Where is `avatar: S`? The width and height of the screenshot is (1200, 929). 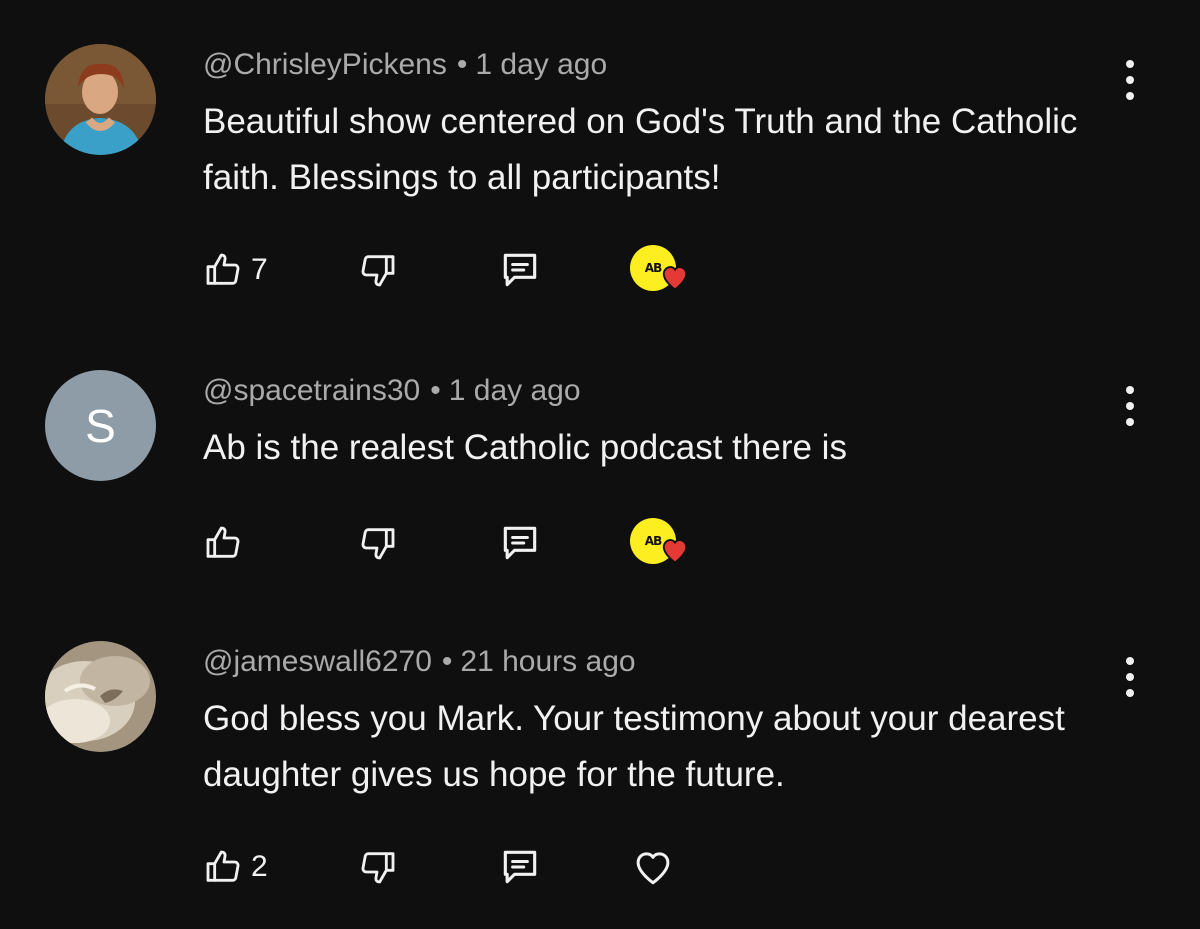 avatar: S is located at coordinates (100, 425).